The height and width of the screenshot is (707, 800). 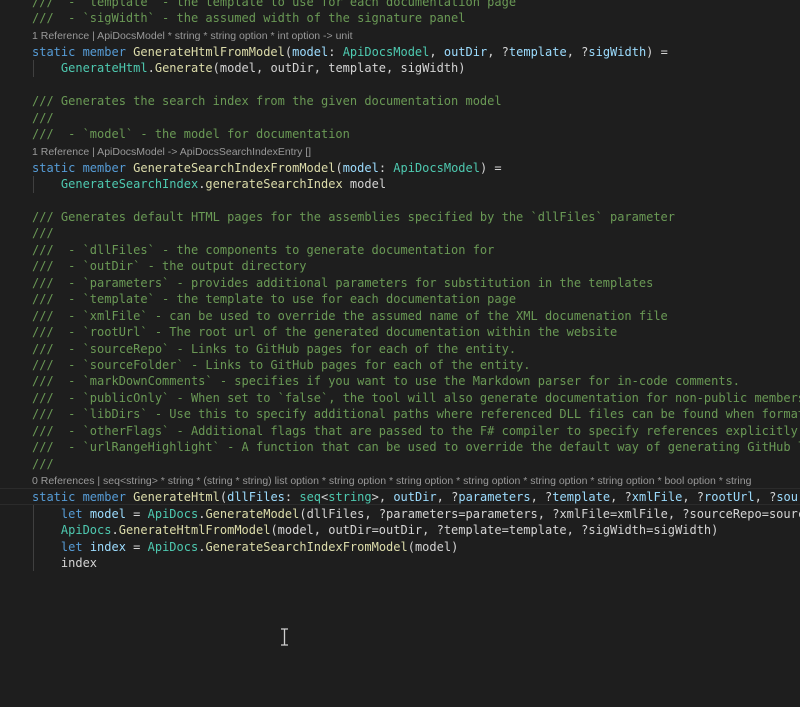 I want to click on code-line-7: ///, so click(x=43, y=118).